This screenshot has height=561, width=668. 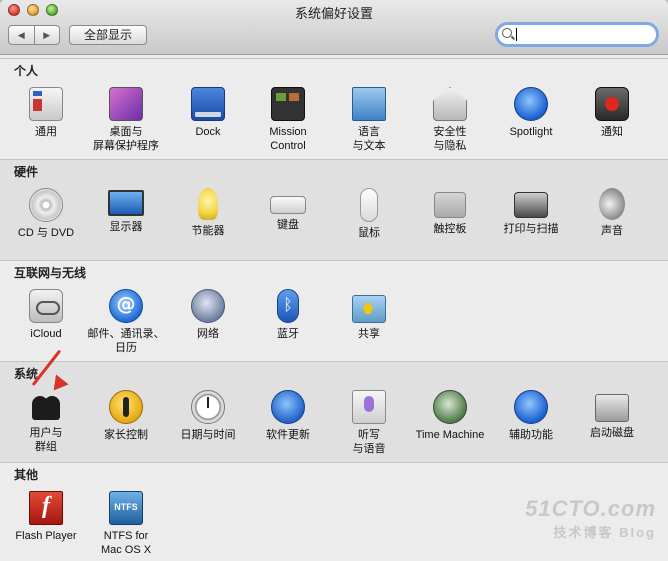 What do you see at coordinates (46, 233) in the screenshot?
I see `pref-label: CD 与 DVD` at bounding box center [46, 233].